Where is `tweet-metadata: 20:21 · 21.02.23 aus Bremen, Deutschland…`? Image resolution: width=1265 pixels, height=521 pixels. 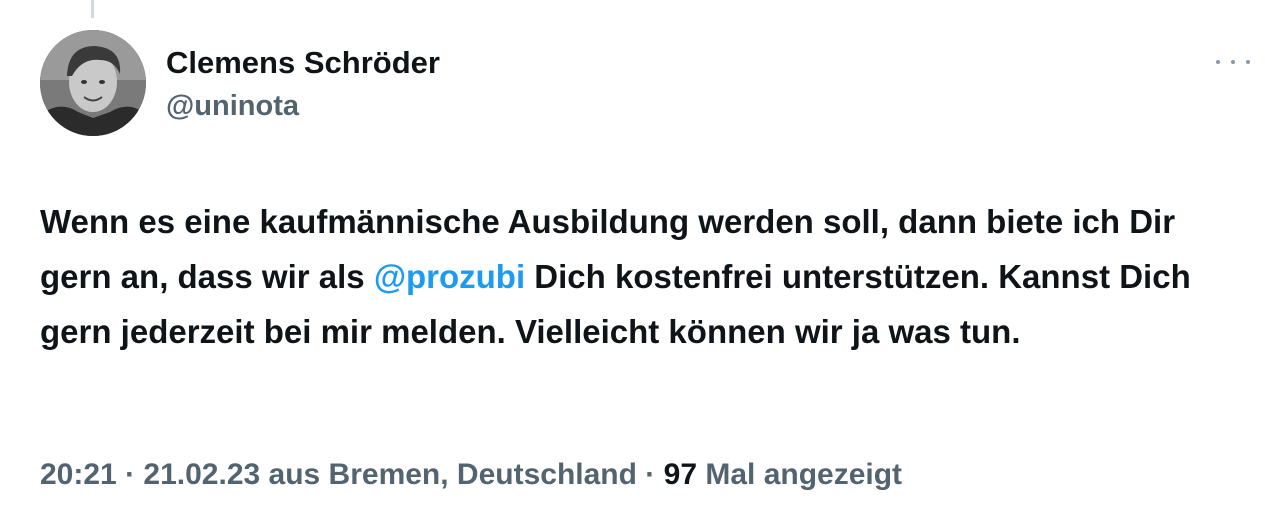
tweet-metadata: 20:21 · 21.02.23 aus Bremen, Deutschland… is located at coordinates (471, 475).